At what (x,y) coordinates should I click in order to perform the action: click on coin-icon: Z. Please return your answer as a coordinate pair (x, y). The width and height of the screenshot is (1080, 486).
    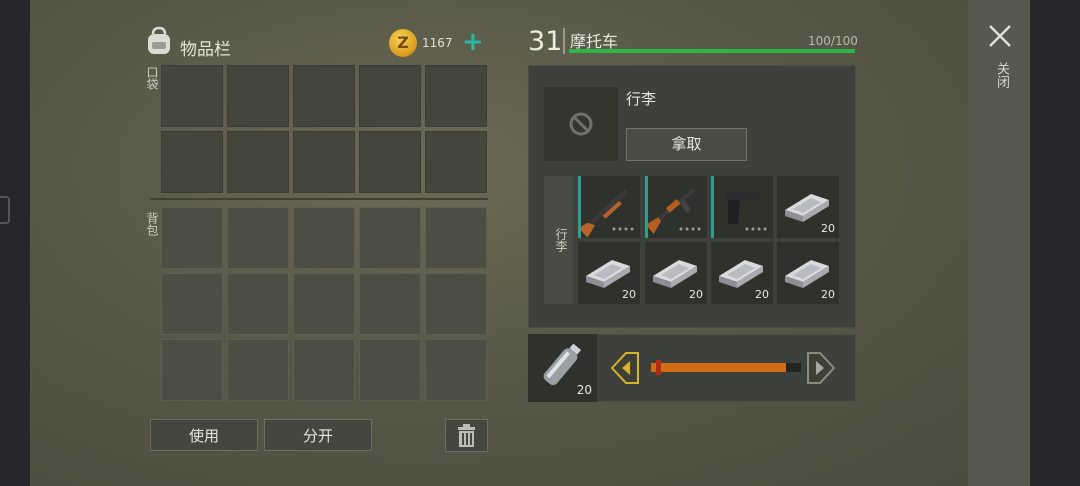
    Looking at the image, I should click on (403, 43).